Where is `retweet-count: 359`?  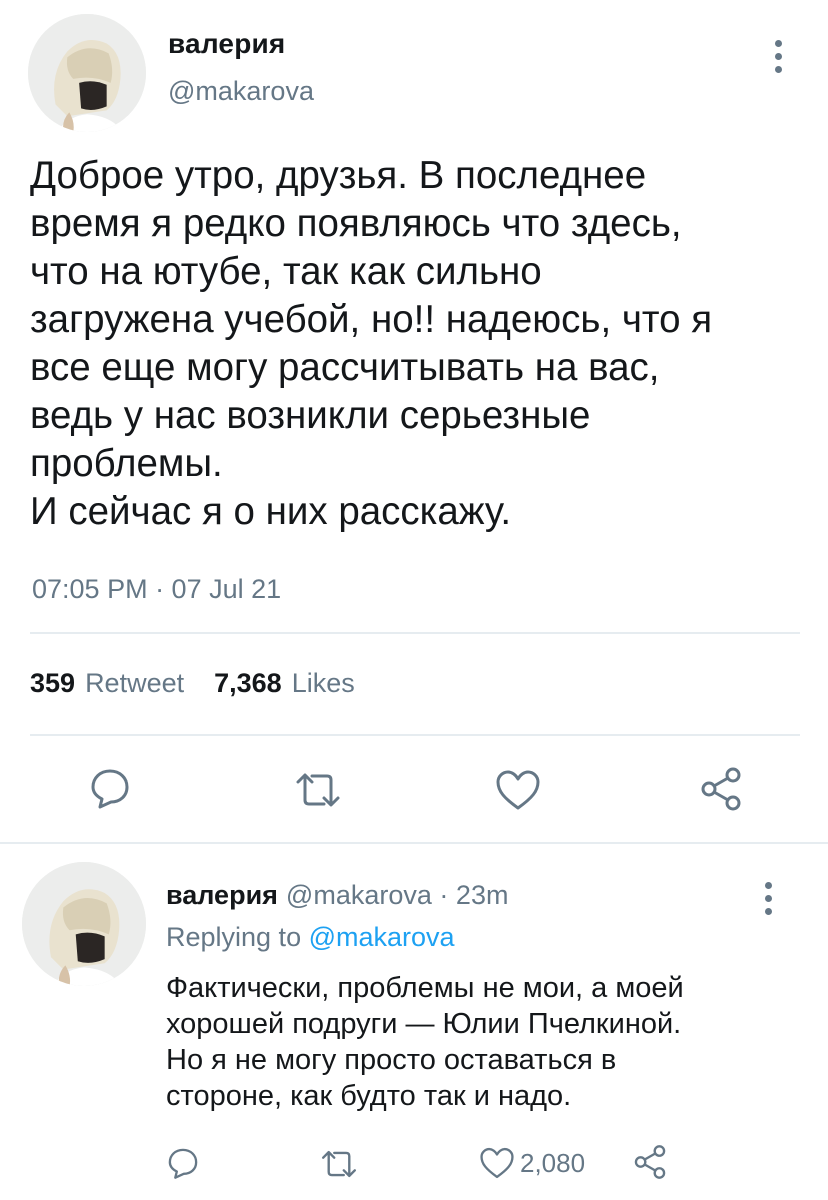
retweet-count: 359 is located at coordinates (52, 683).